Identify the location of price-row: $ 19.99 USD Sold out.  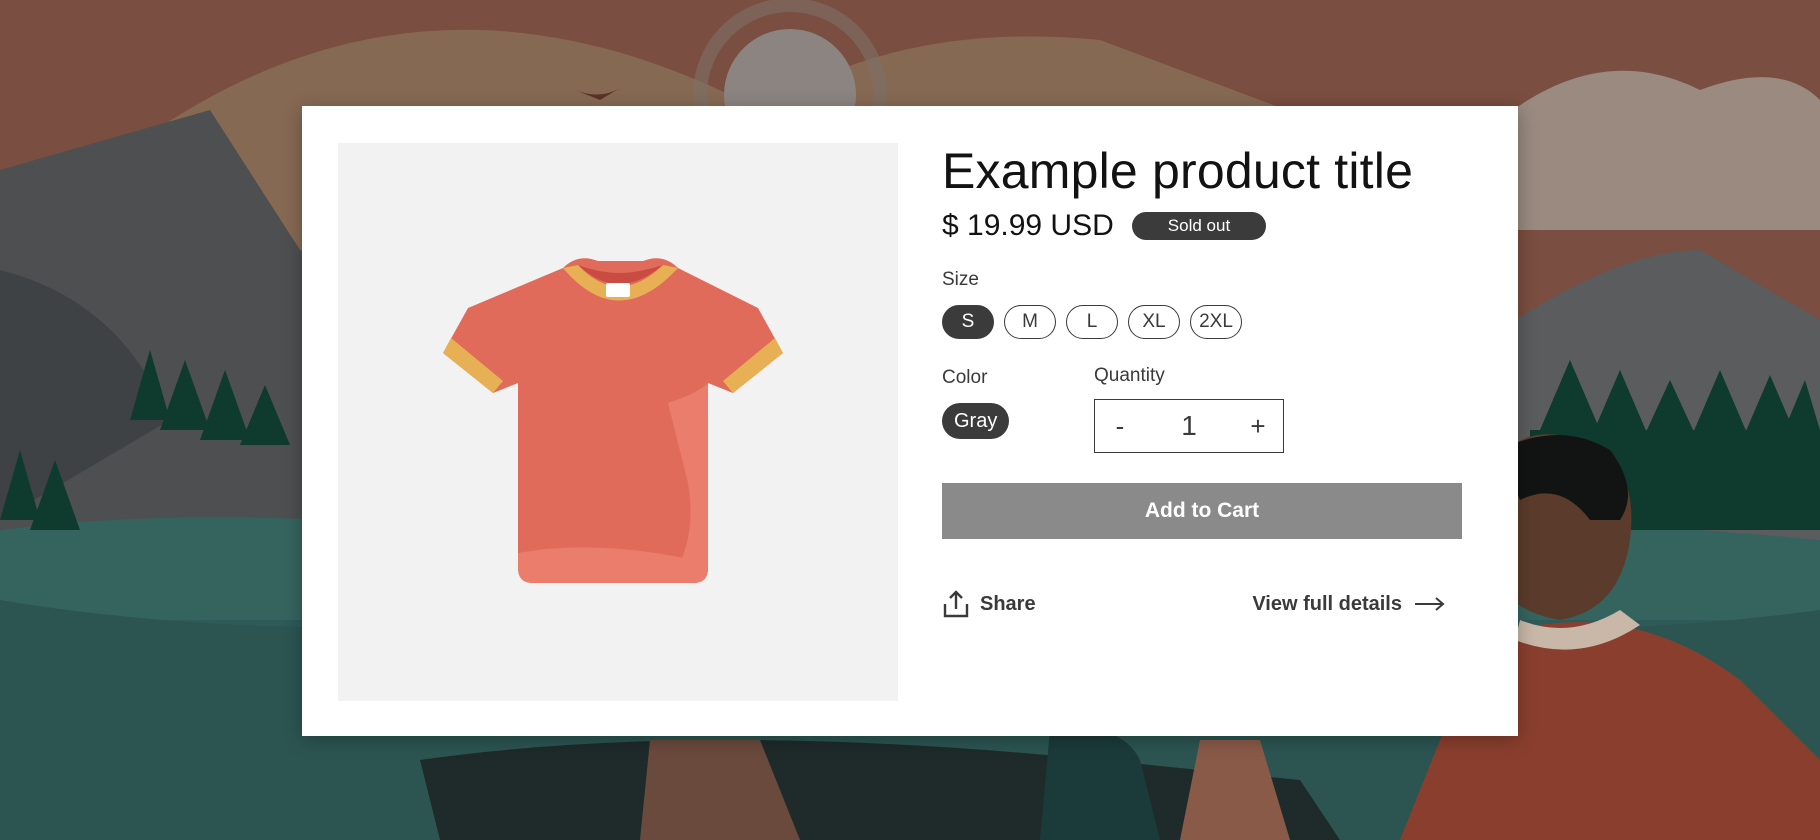
(1207, 226).